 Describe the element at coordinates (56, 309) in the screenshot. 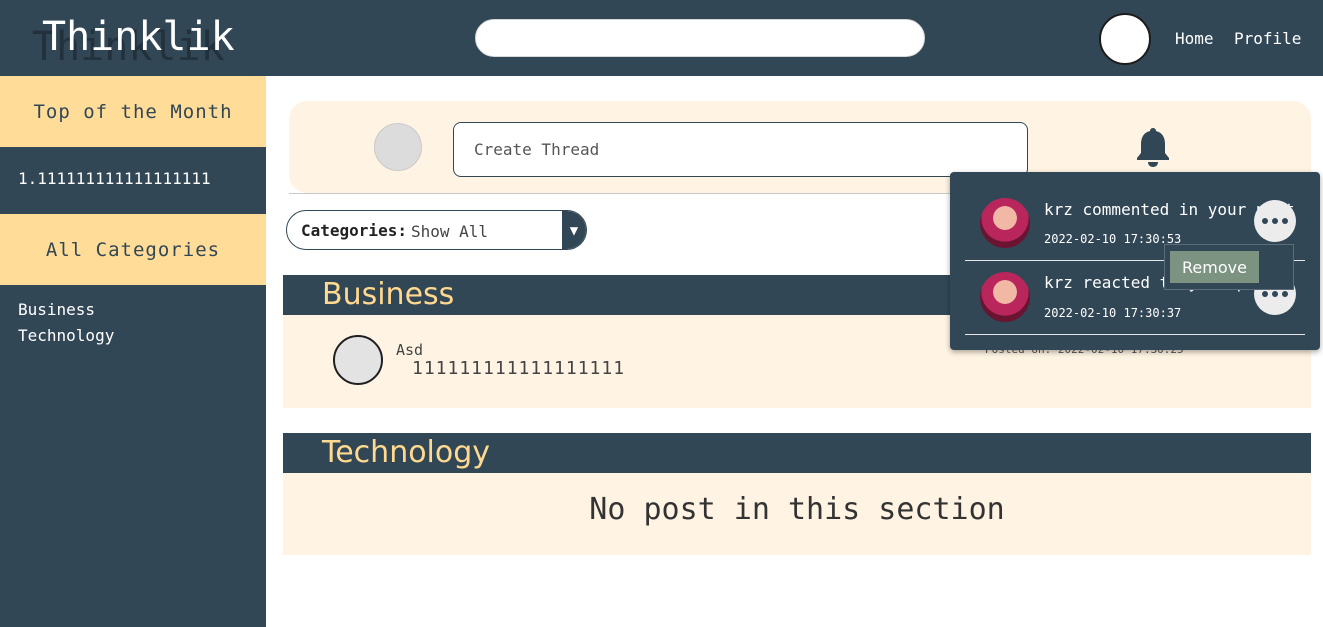

I see `sidebar-category-business: Business` at that location.